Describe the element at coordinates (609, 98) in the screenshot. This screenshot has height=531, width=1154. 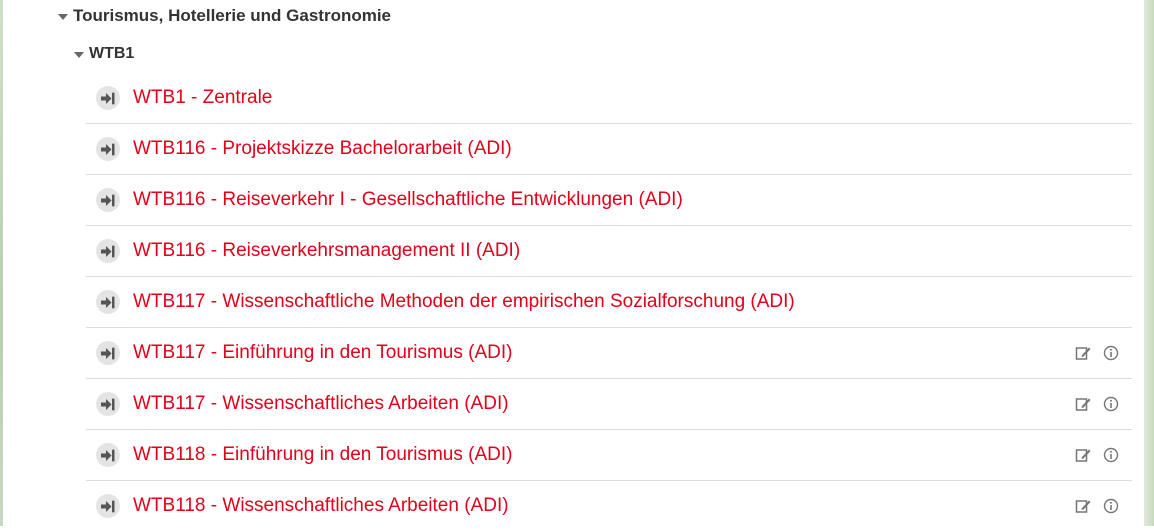
I see `course-row: WTB1 - Zentrale` at that location.